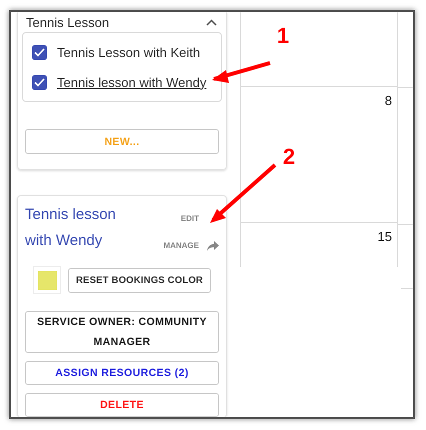  I want to click on share-icon, so click(213, 245).